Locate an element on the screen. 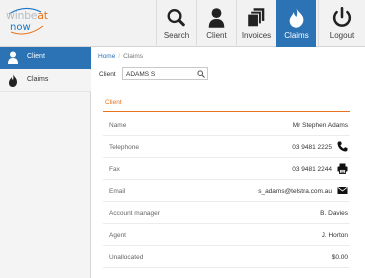 The width and height of the screenshot is (365, 278). detail-label: Name is located at coordinates (118, 125).